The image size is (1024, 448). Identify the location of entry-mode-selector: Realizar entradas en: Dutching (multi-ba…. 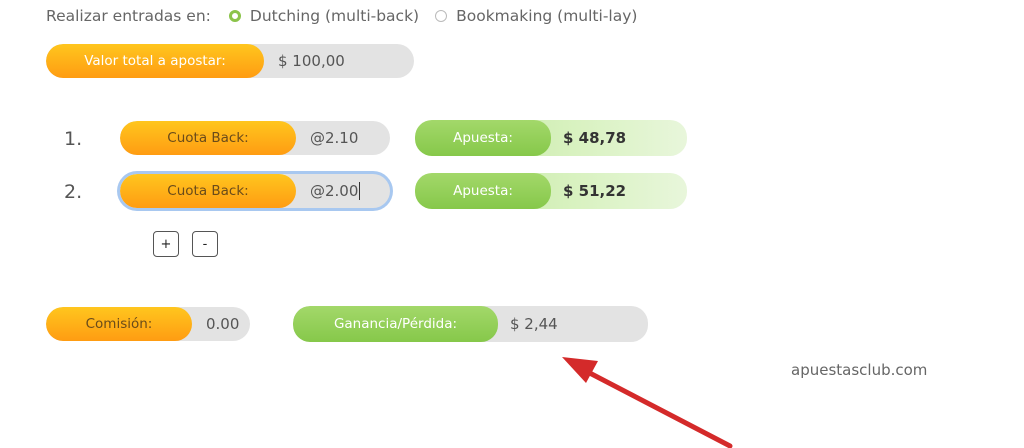
(349, 16).